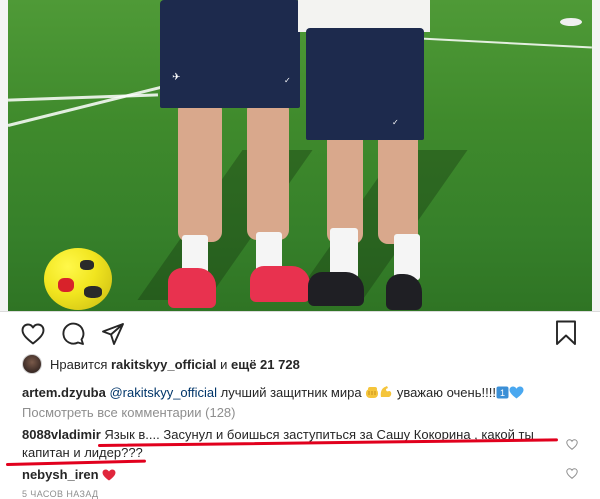 The image size is (600, 499). What do you see at coordinates (163, 392) in the screenshot?
I see `caption-mention: @rakitskyy_official` at bounding box center [163, 392].